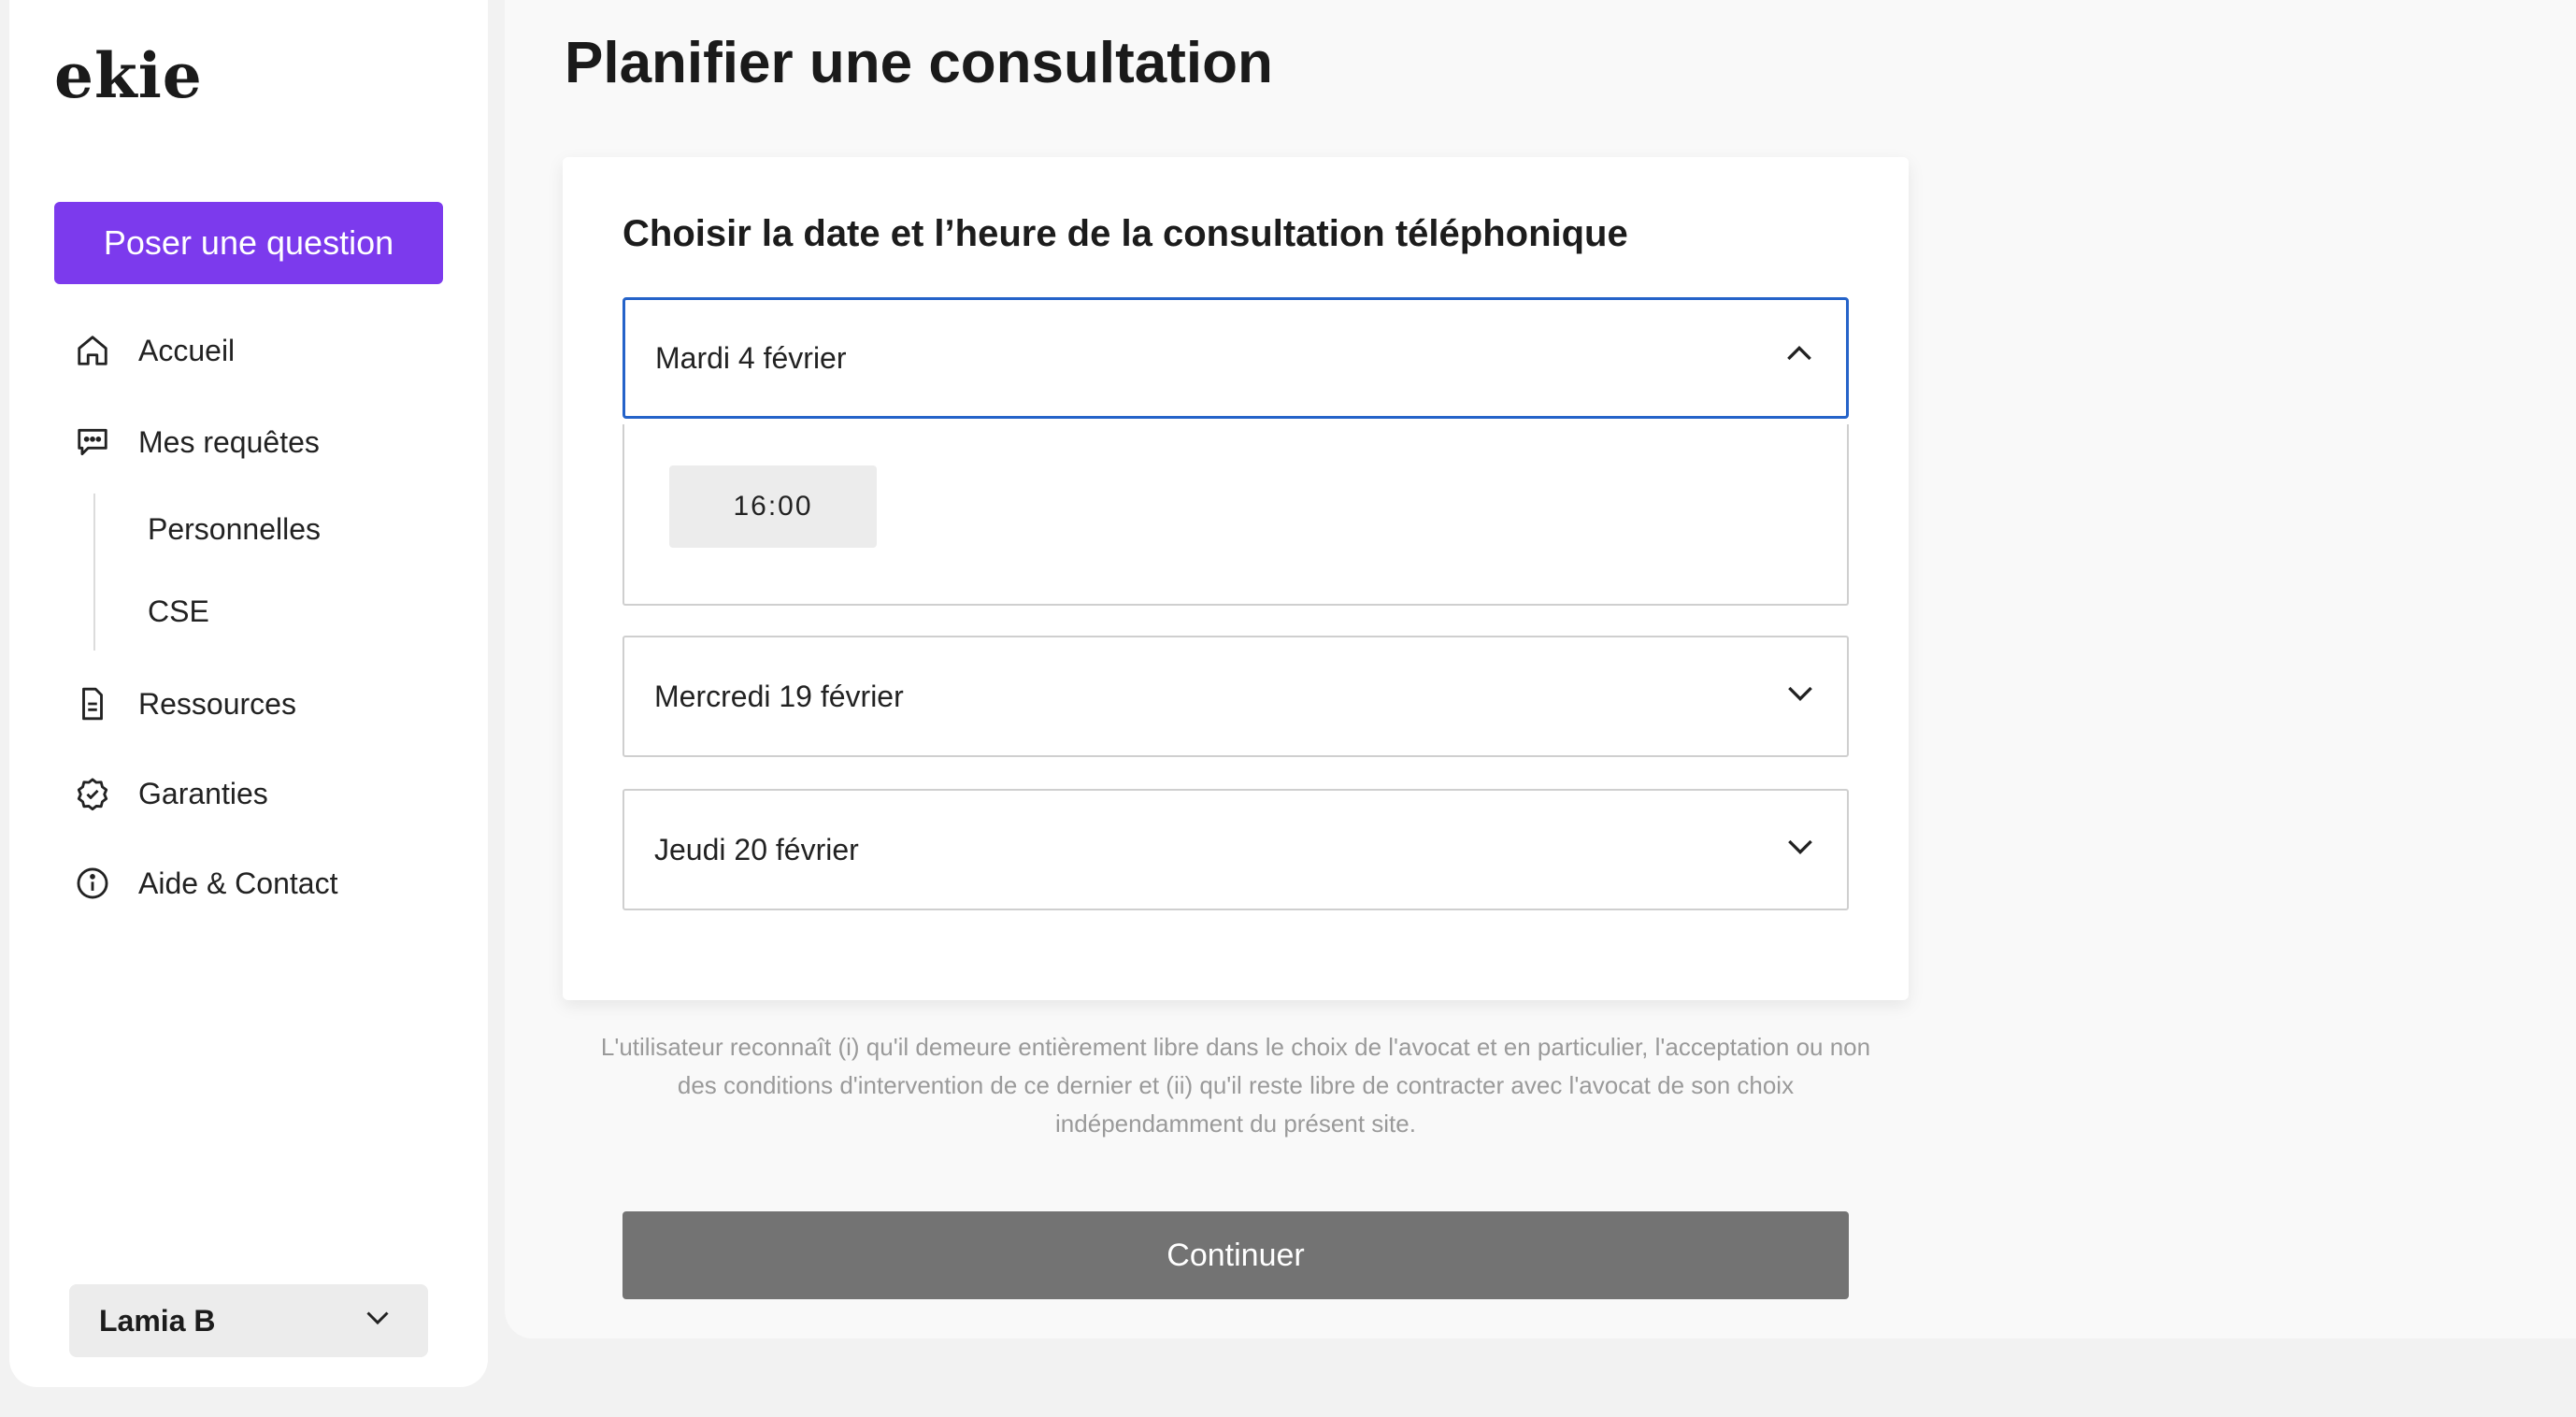  What do you see at coordinates (128, 76) in the screenshot?
I see `ekie-logo: ekie` at bounding box center [128, 76].